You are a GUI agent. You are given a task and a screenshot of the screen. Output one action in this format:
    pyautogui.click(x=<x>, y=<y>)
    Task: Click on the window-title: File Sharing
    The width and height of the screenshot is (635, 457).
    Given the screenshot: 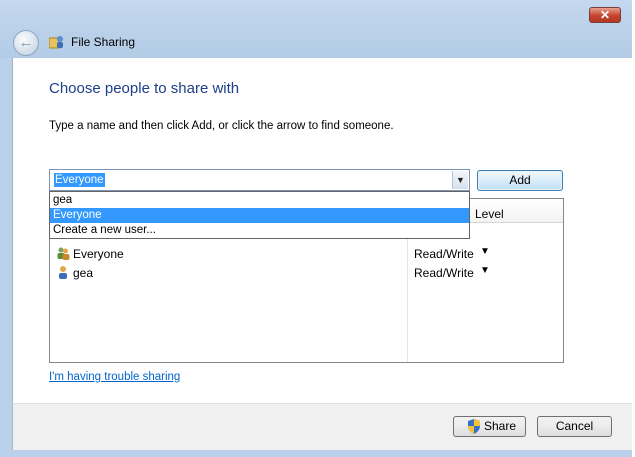 What is the action you would take?
    pyautogui.click(x=103, y=42)
    